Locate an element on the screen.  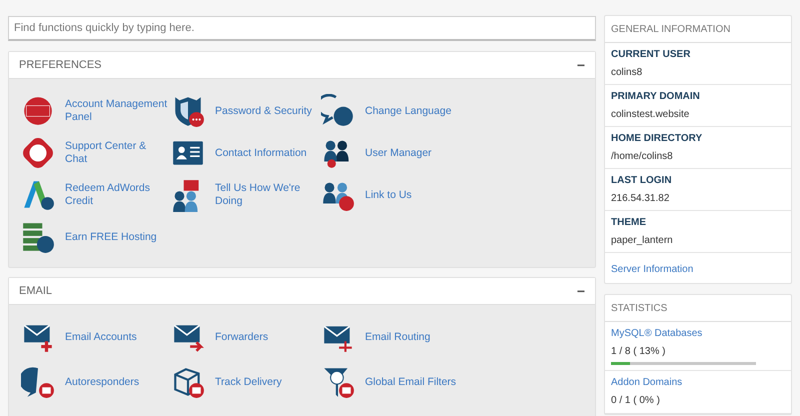
feature-link: Email Accounts is located at coordinates (96, 337).